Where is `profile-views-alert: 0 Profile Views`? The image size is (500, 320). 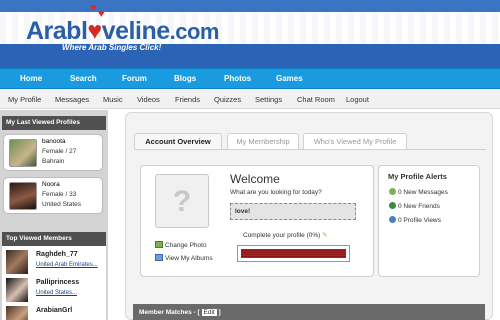 profile-views-alert: 0 Profile Views is located at coordinates (415, 220).